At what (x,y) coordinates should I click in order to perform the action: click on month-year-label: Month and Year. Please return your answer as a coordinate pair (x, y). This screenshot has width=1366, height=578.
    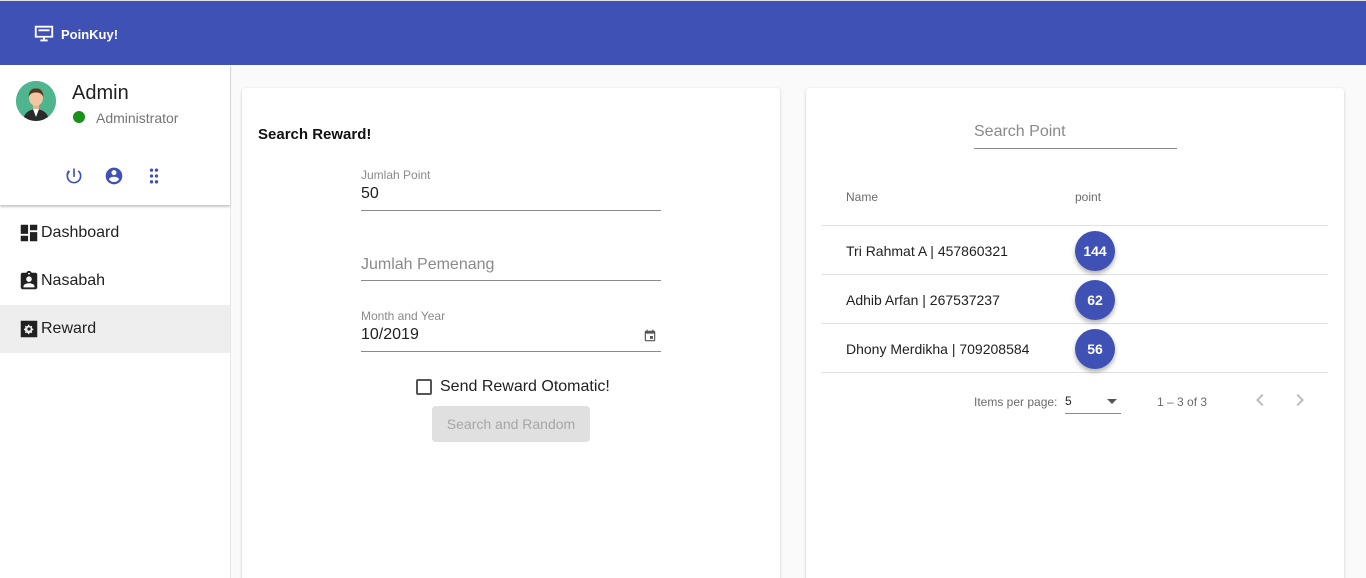
    Looking at the image, I should click on (403, 316).